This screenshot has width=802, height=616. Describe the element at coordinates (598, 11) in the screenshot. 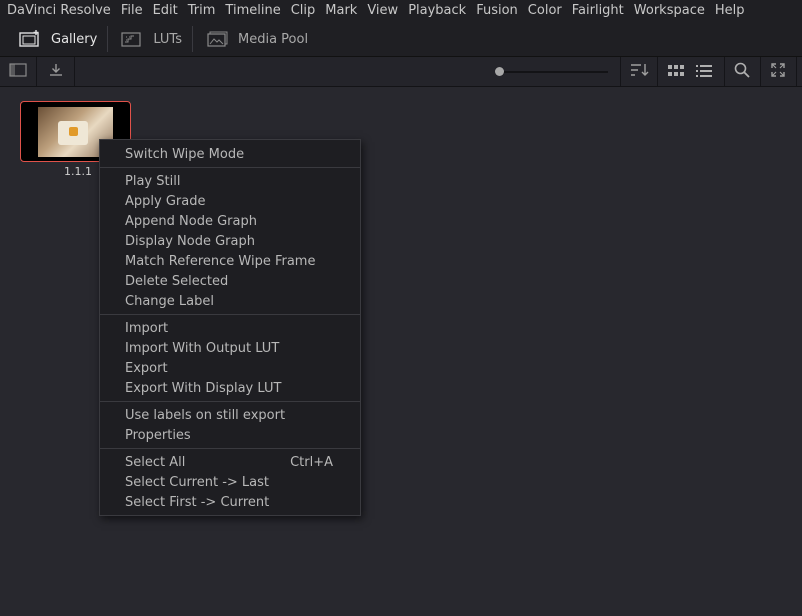

I see `menu-fairlight: Fairlight` at that location.